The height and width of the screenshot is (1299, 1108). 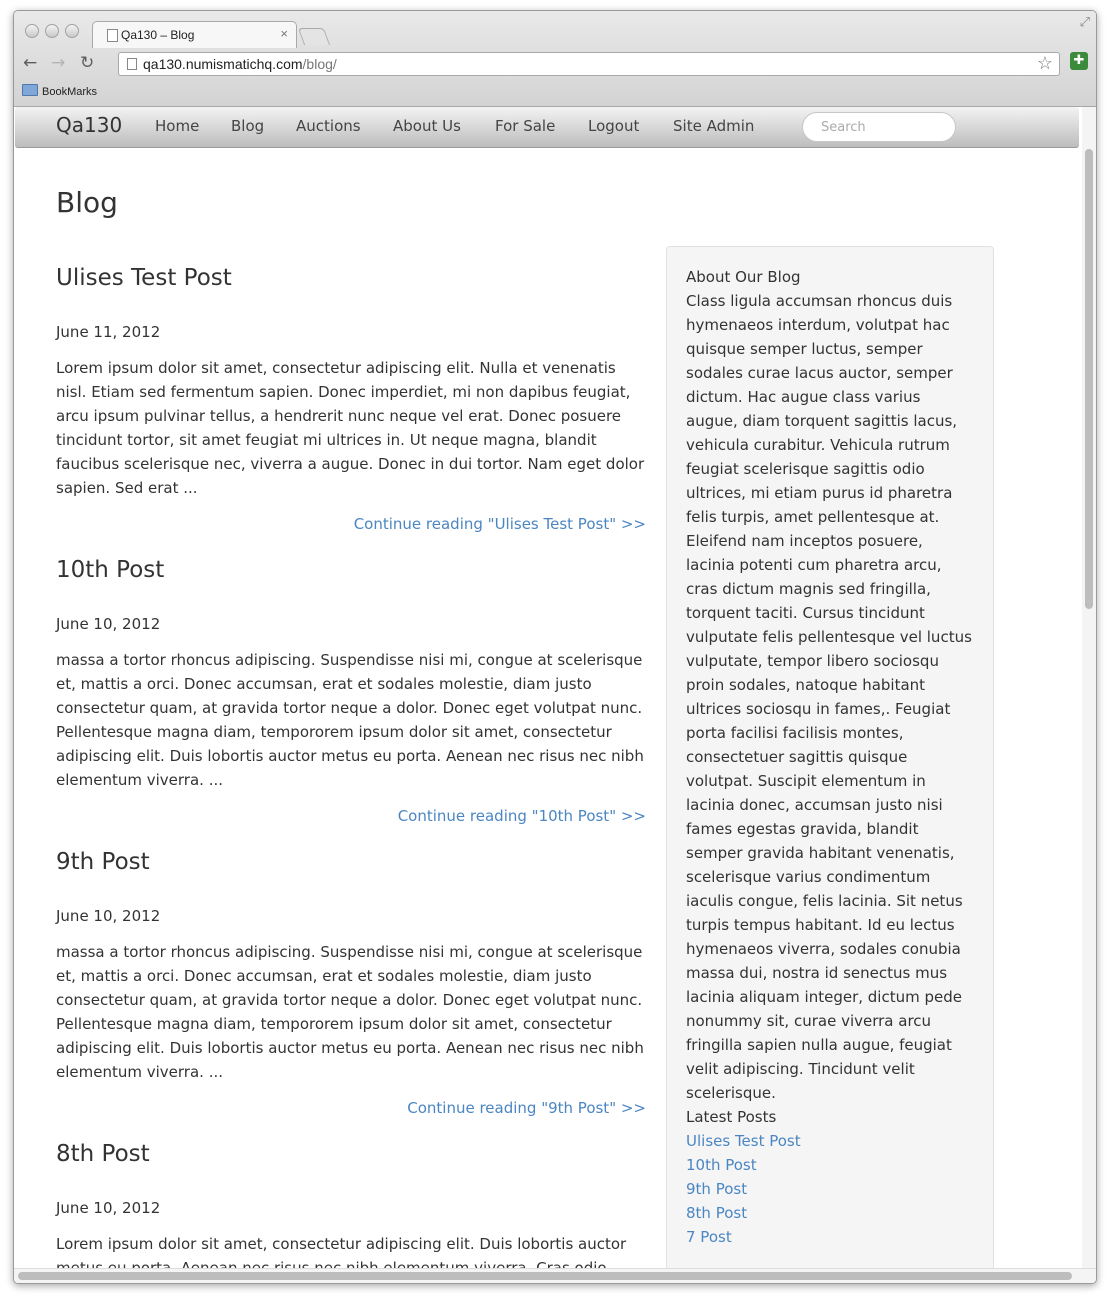 What do you see at coordinates (589, 64) in the screenshot?
I see `address-bar: qa130.numismatichq.com/blog/ ☆` at bounding box center [589, 64].